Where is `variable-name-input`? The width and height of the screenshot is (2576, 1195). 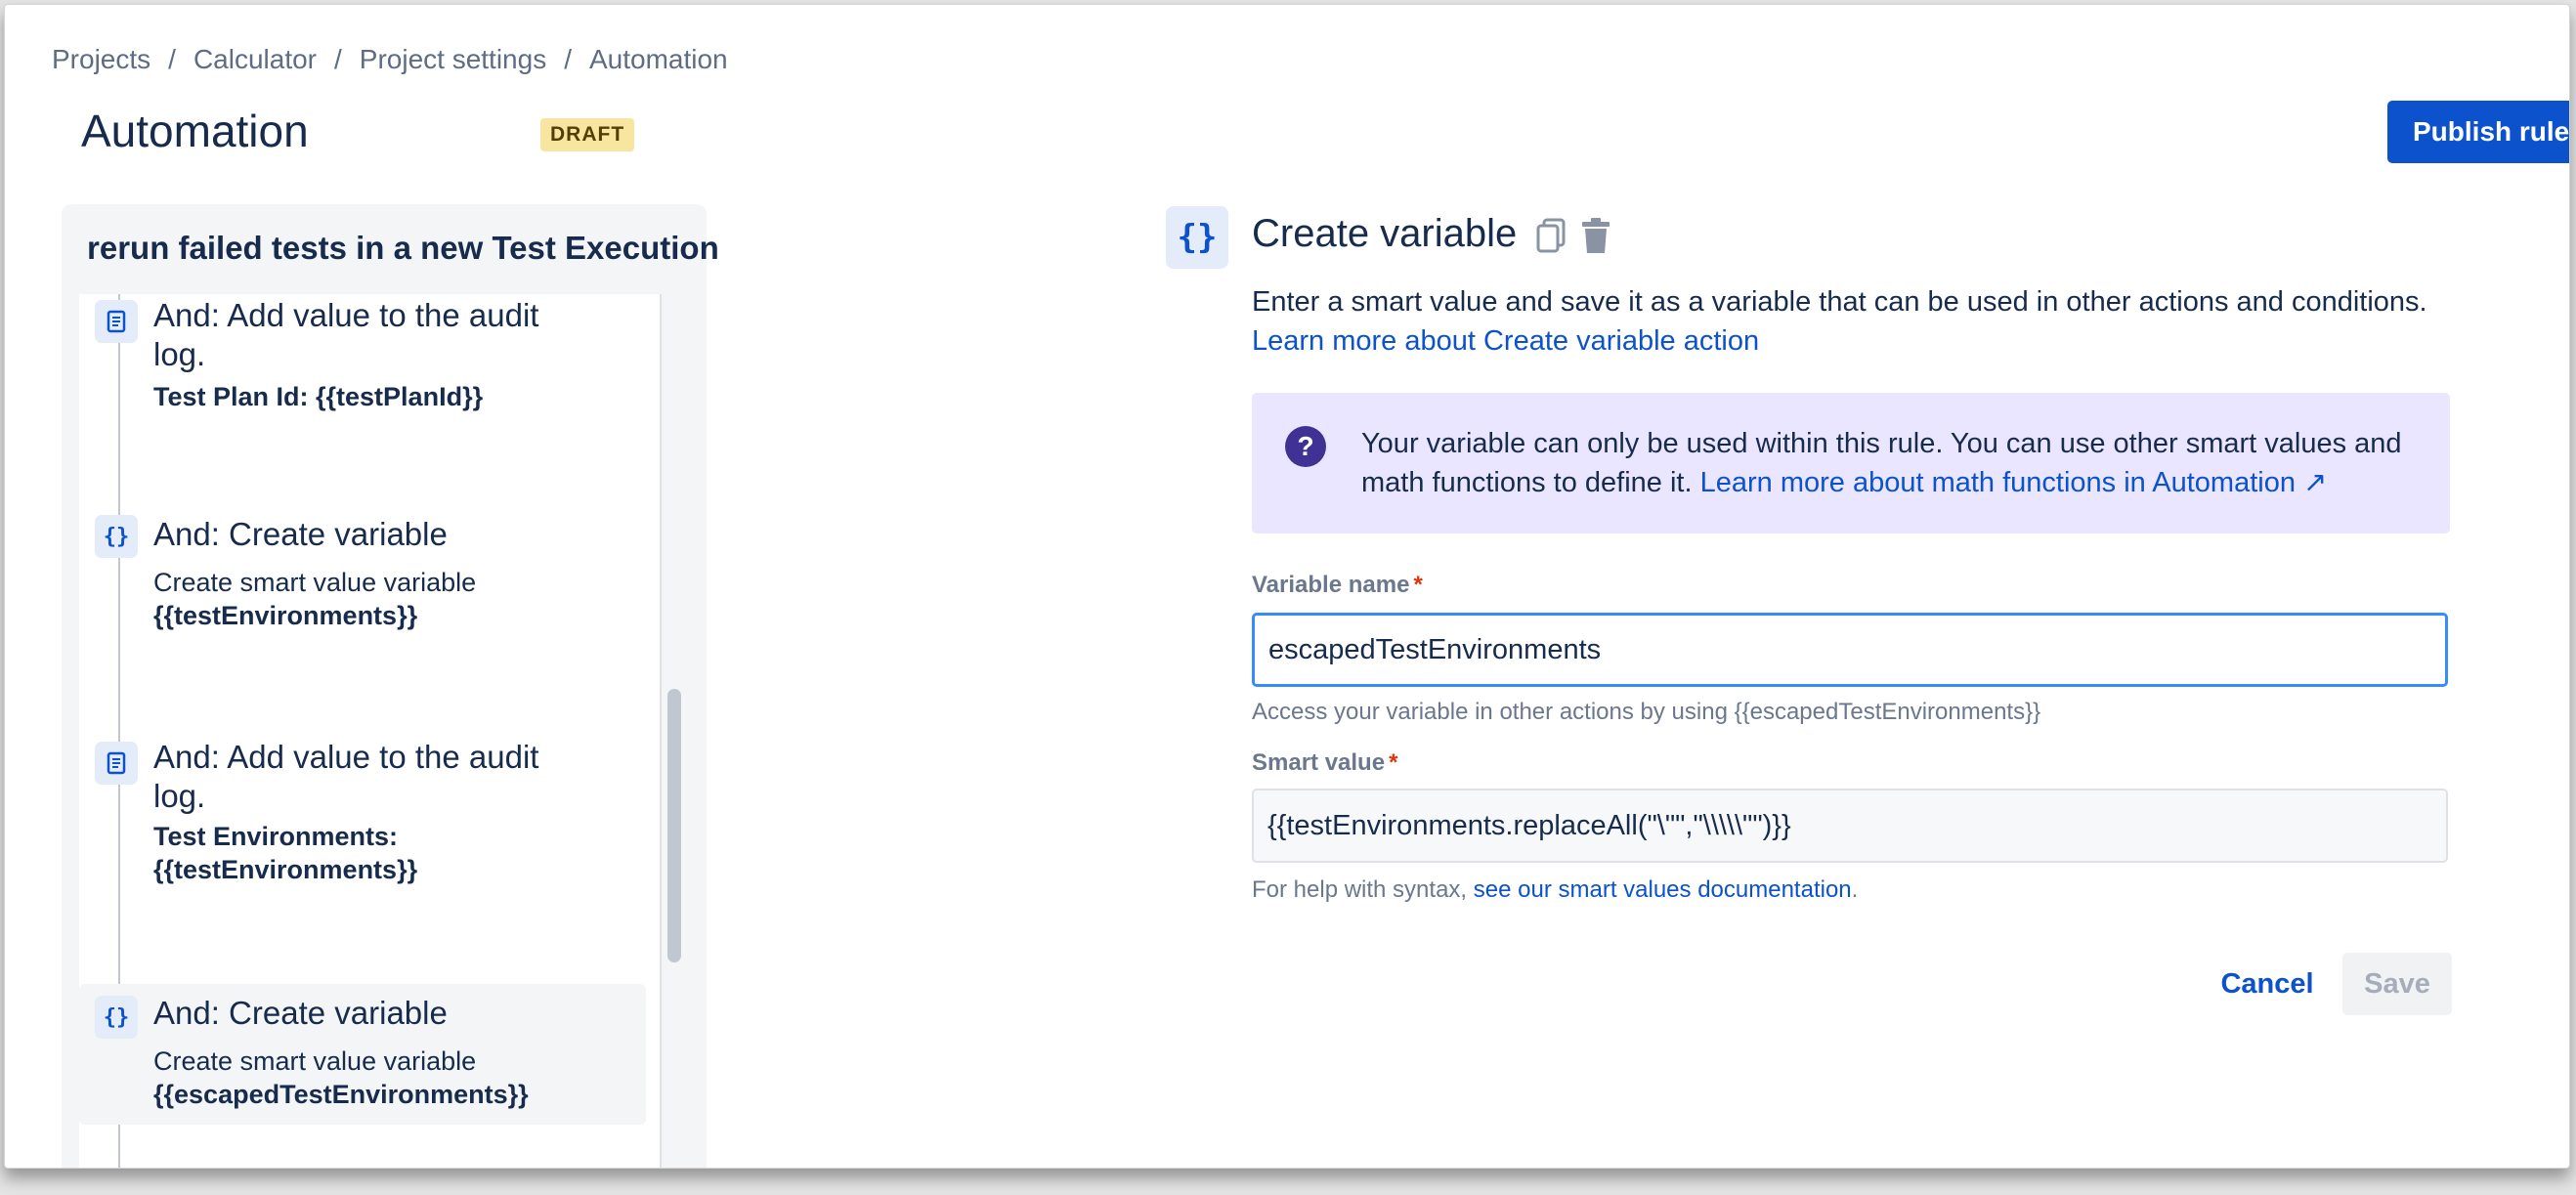
variable-name-input is located at coordinates (1850, 650).